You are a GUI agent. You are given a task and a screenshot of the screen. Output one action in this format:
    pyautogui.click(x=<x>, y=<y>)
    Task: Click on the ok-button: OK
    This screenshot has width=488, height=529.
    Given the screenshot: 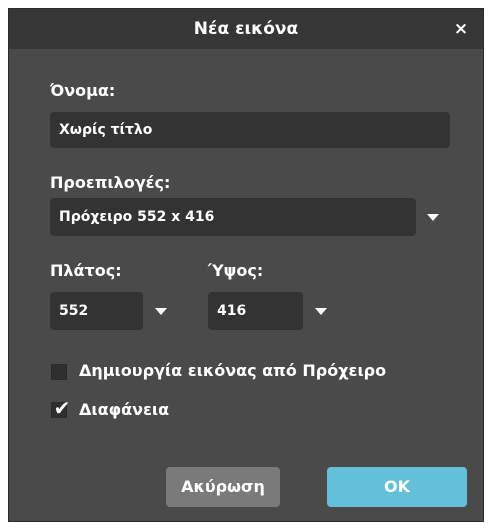 What is the action you would take?
    pyautogui.click(x=397, y=487)
    